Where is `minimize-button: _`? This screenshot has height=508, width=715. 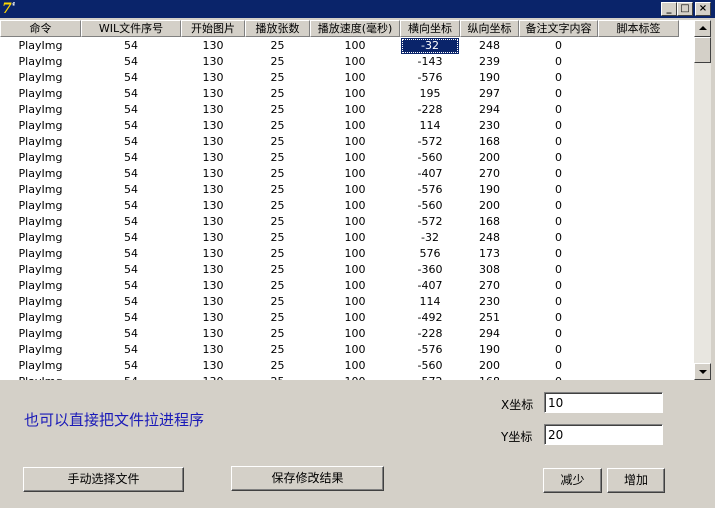
minimize-button: _ is located at coordinates (669, 9).